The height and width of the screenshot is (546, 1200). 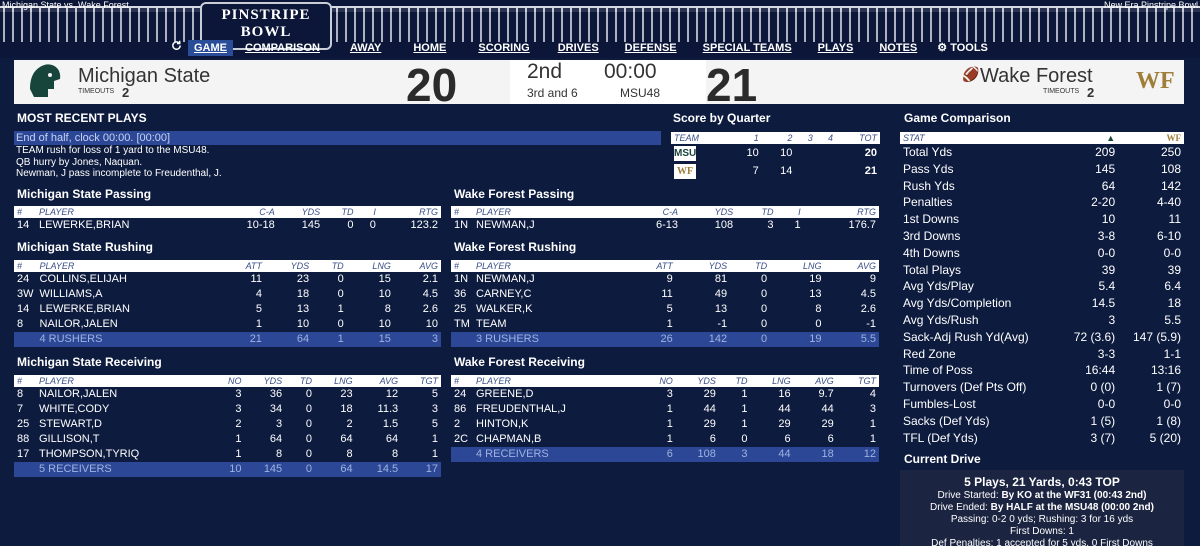 I want to click on table-row: 7 WHITE,CODY 3 34 0 18 11.3 3, so click(x=227, y=409).